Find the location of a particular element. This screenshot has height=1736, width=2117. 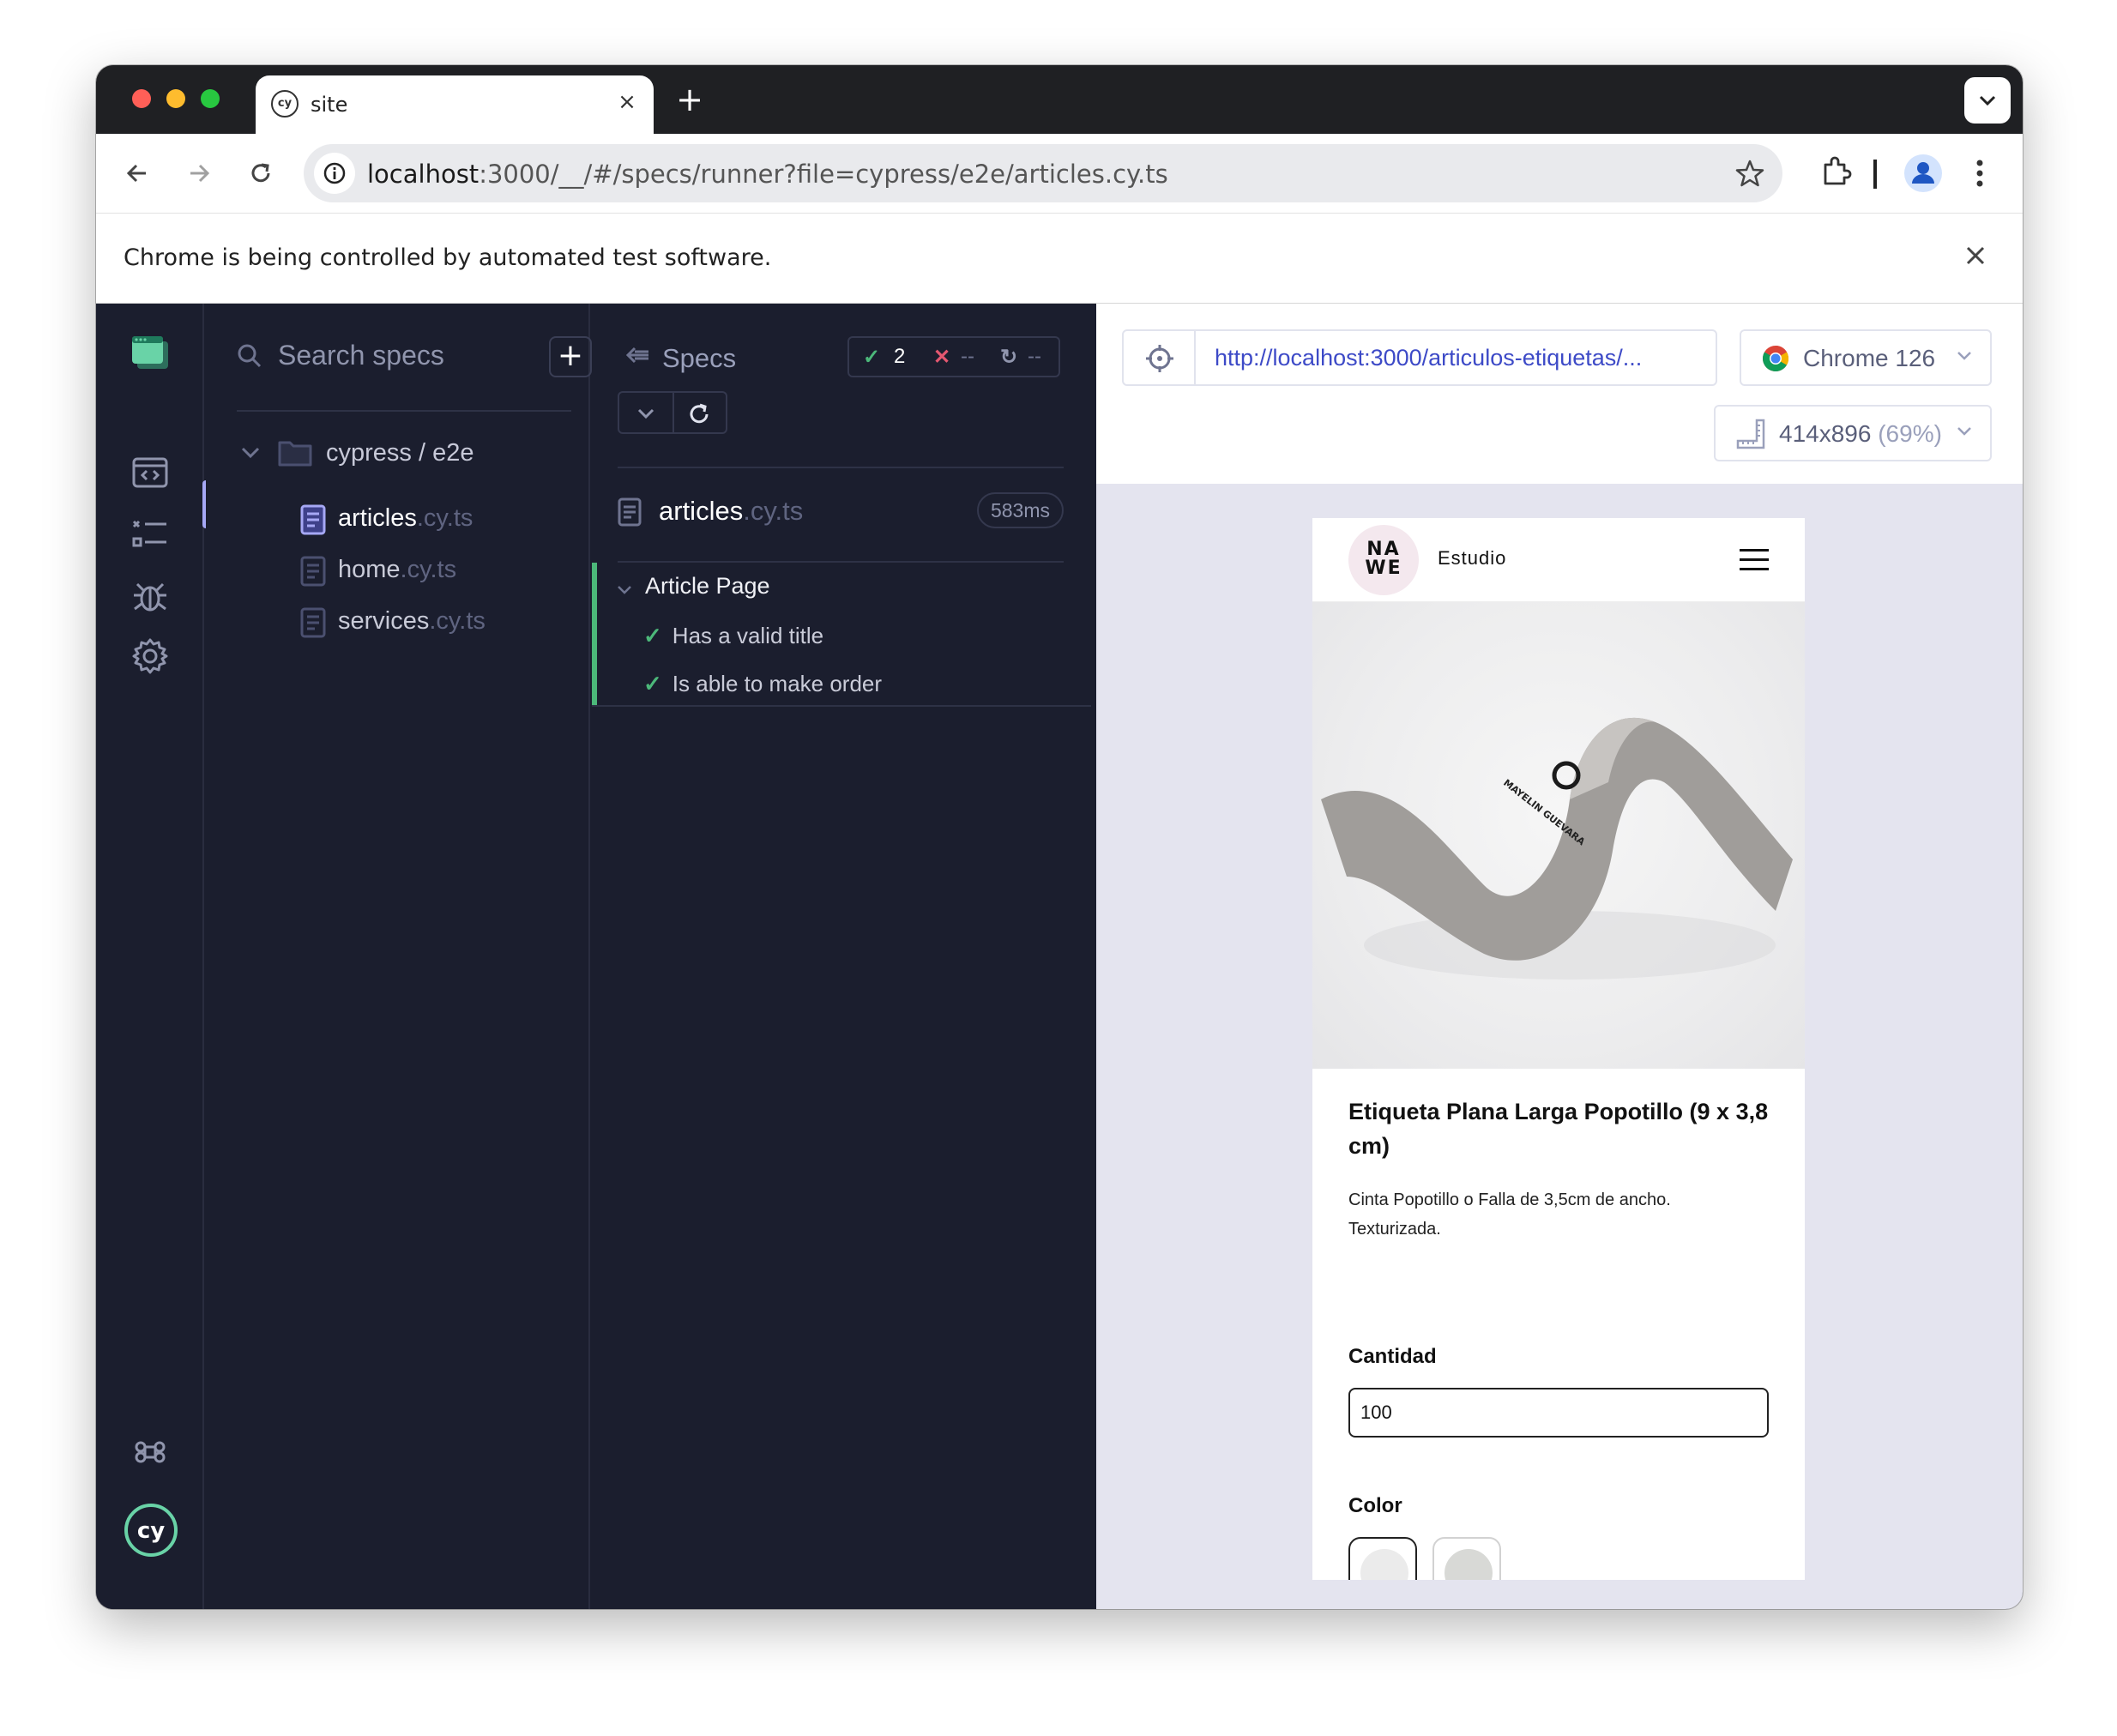

site-logo: NA WE is located at coordinates (1383, 560).